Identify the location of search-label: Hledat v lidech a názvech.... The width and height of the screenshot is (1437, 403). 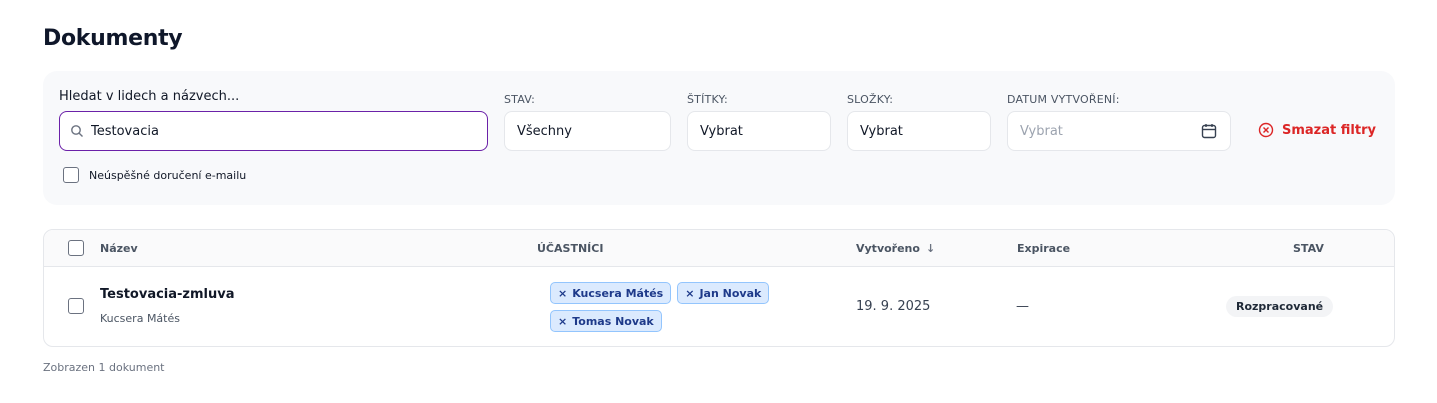
(149, 96).